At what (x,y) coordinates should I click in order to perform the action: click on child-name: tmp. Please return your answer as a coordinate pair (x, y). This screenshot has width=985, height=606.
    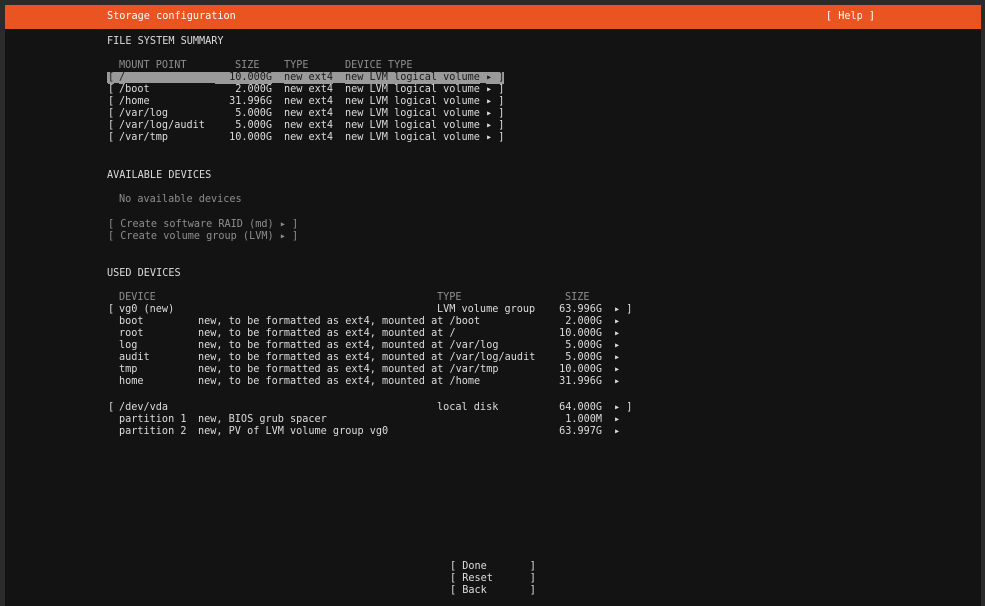
    Looking at the image, I should click on (128, 369).